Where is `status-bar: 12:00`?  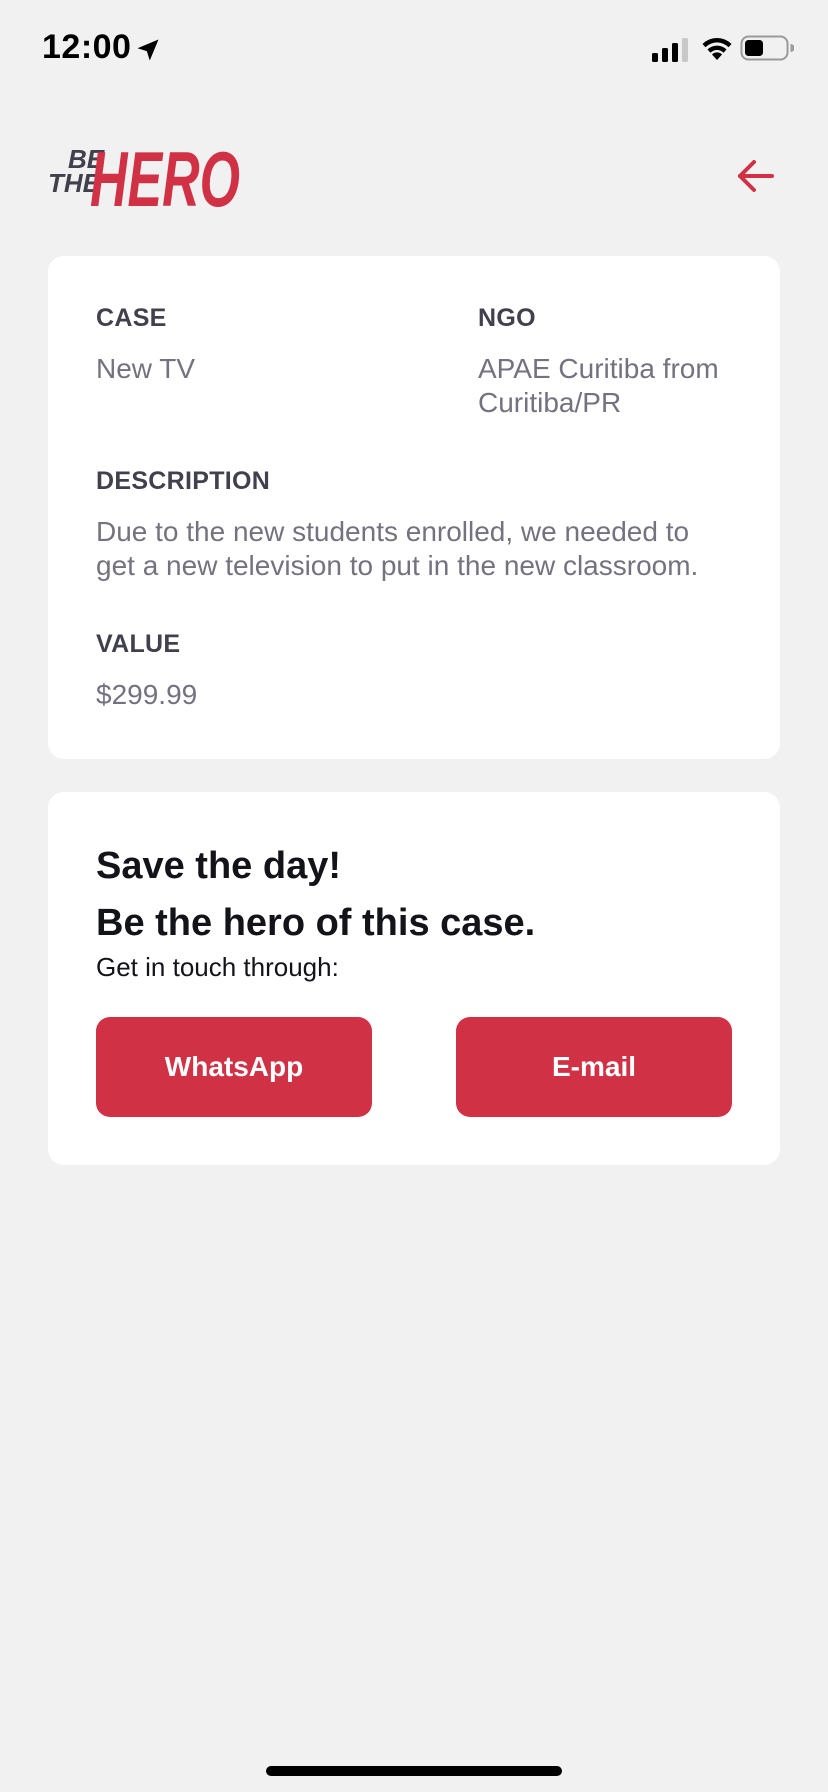
status-bar: 12:00 is located at coordinates (414, 50).